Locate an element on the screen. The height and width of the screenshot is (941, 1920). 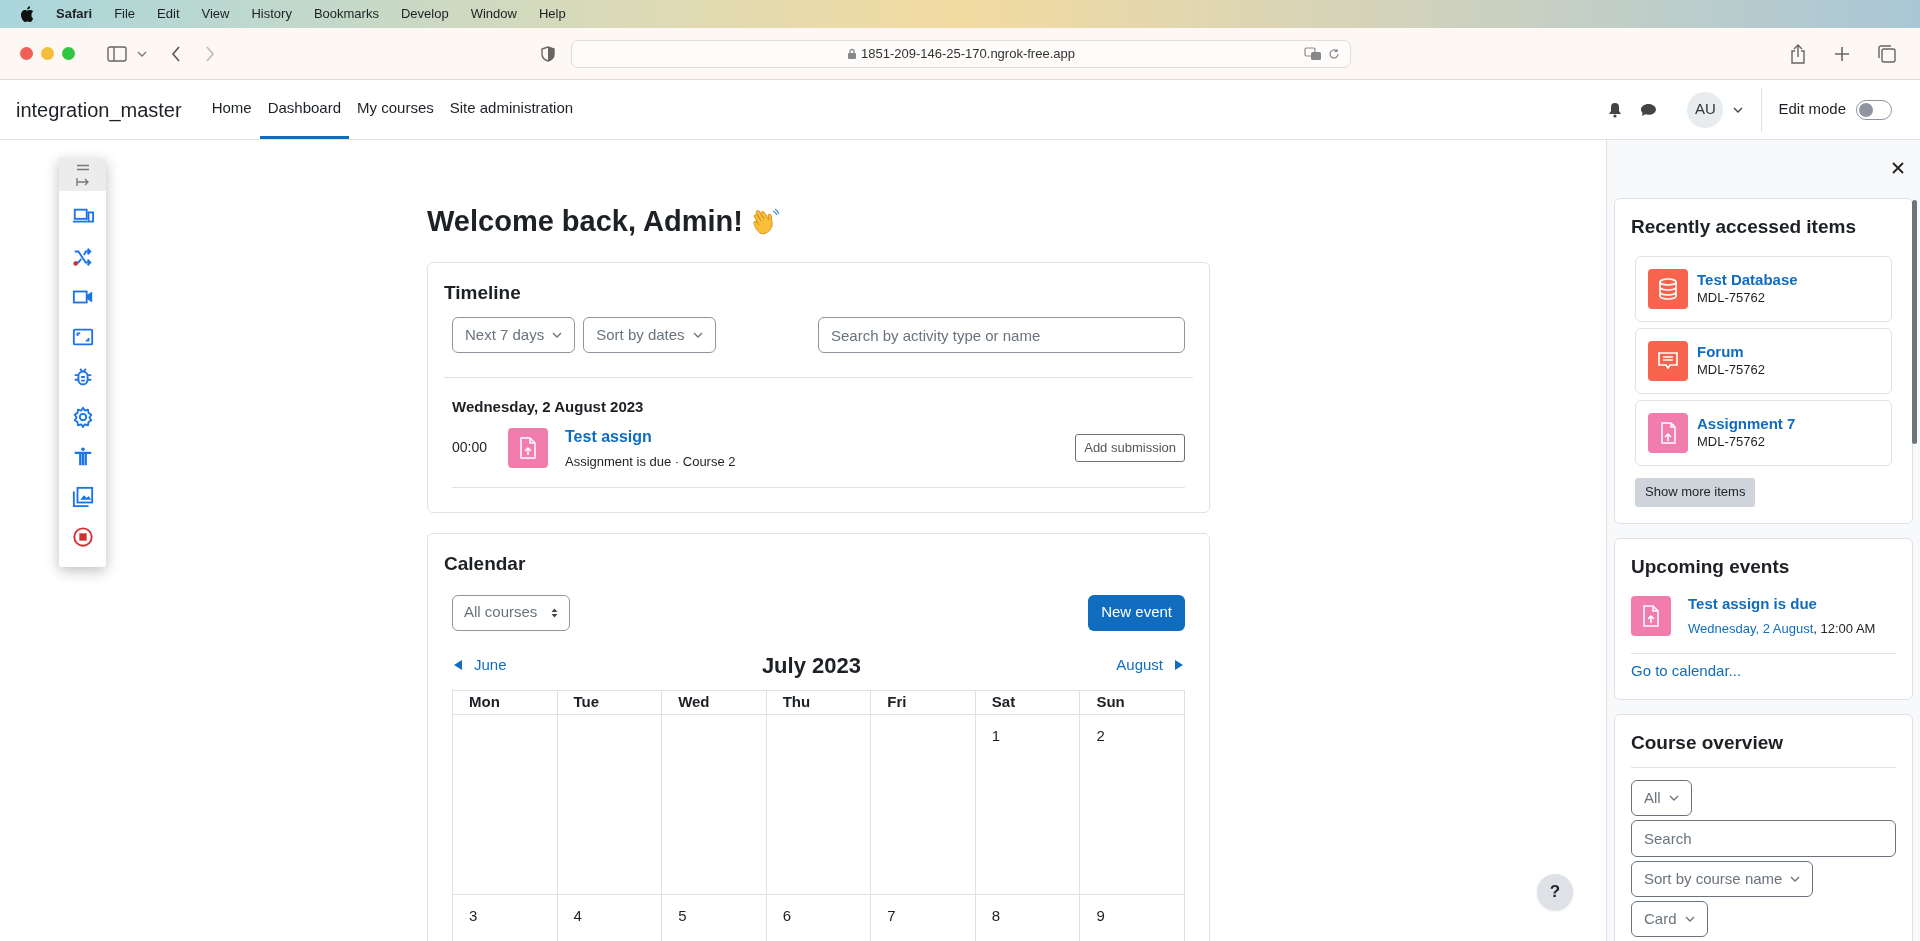
day-number: 5 is located at coordinates (682, 915).